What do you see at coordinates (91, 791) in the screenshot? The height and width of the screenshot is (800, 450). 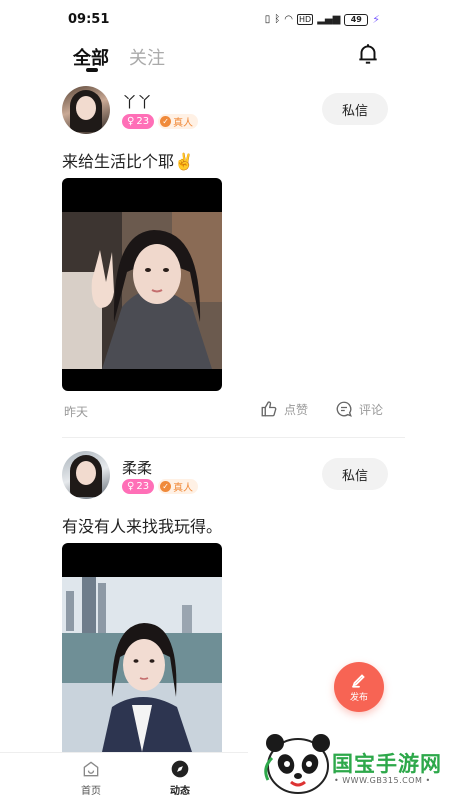 I see `nav-label: 首页` at bounding box center [91, 791].